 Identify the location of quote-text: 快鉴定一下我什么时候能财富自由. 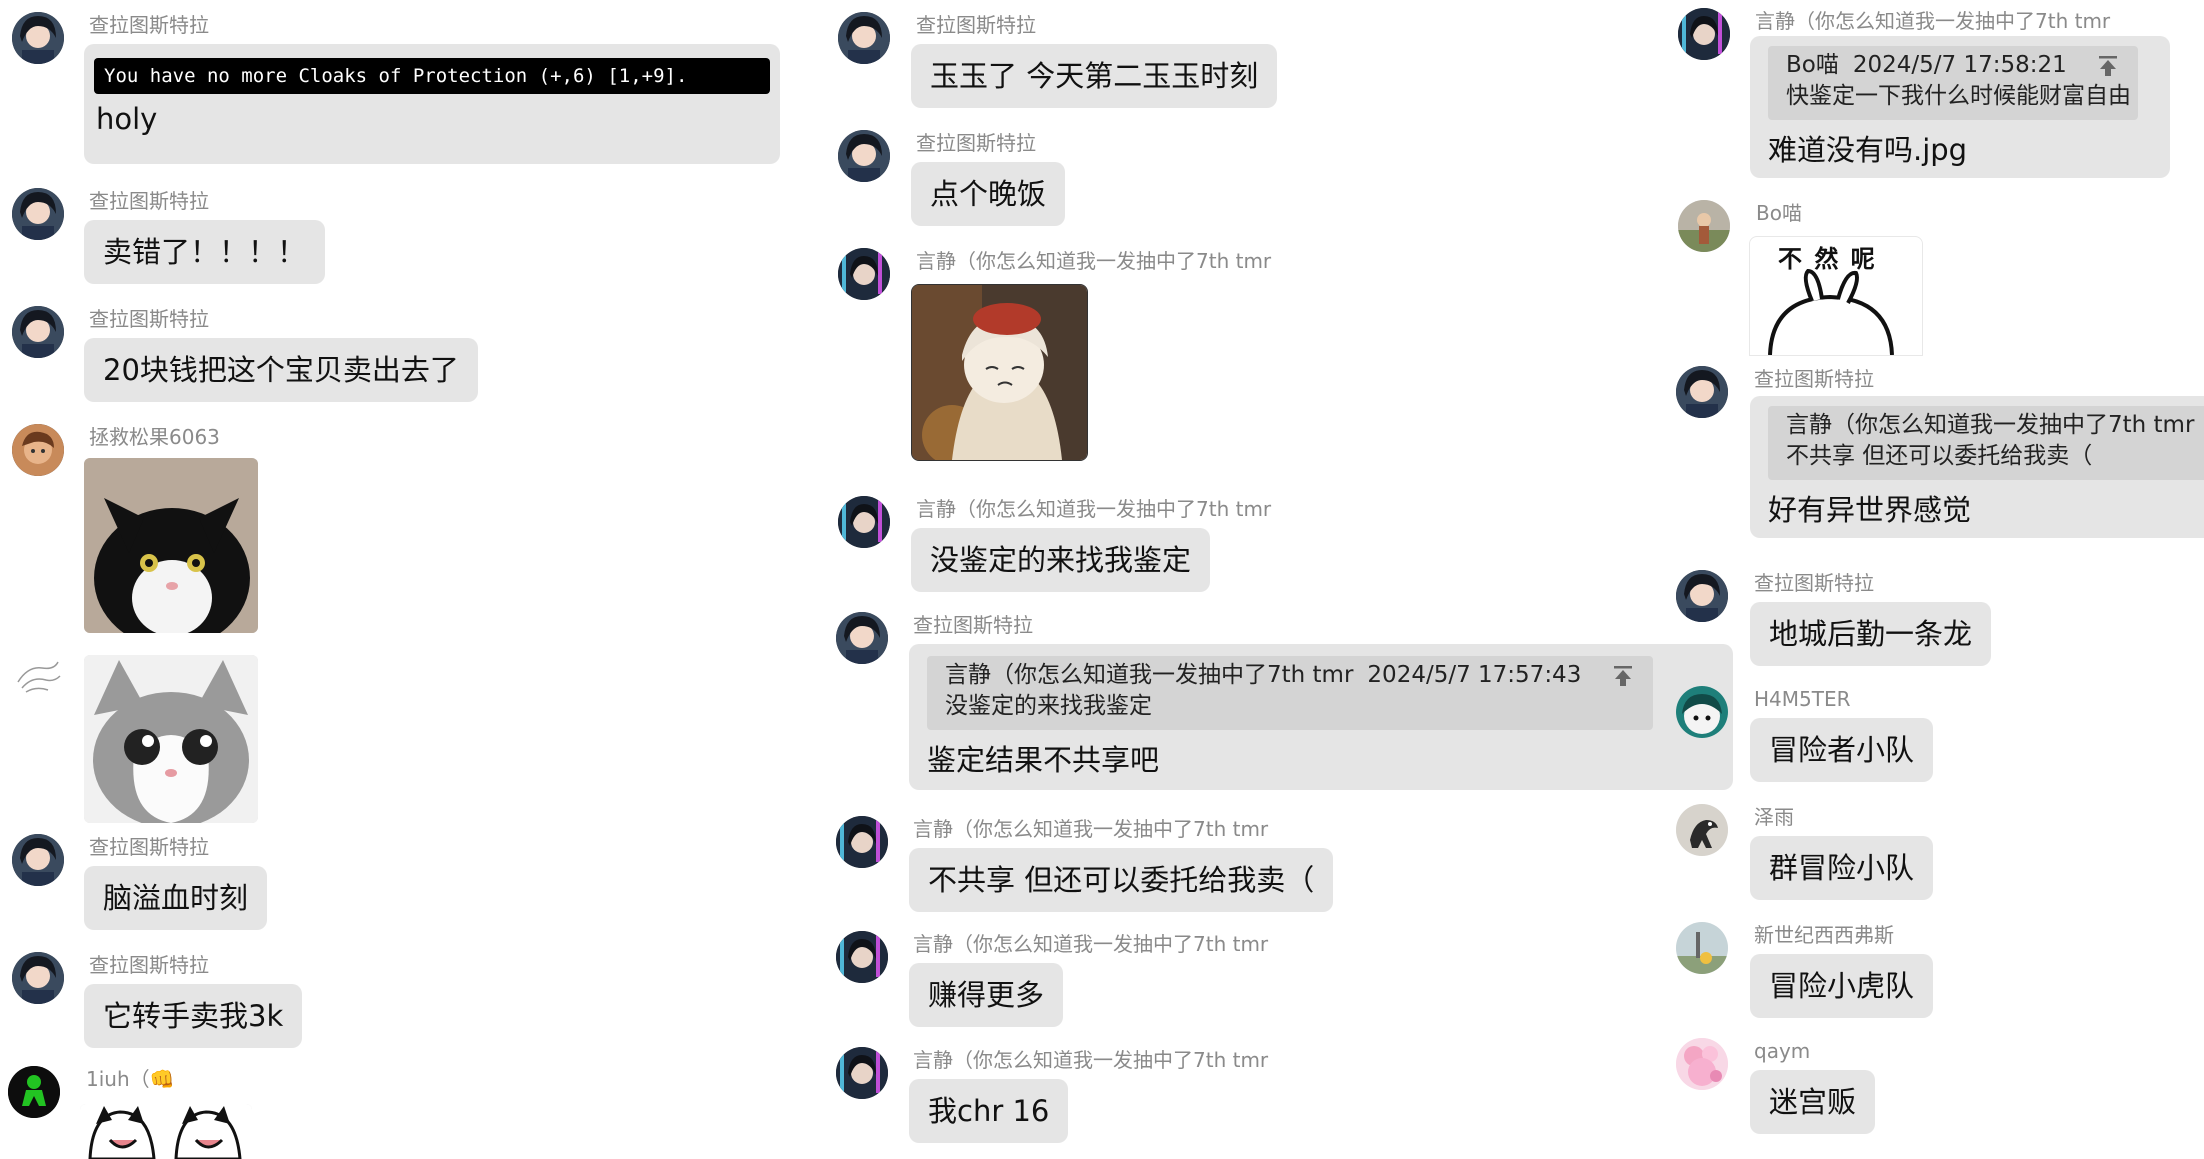
(1958, 96).